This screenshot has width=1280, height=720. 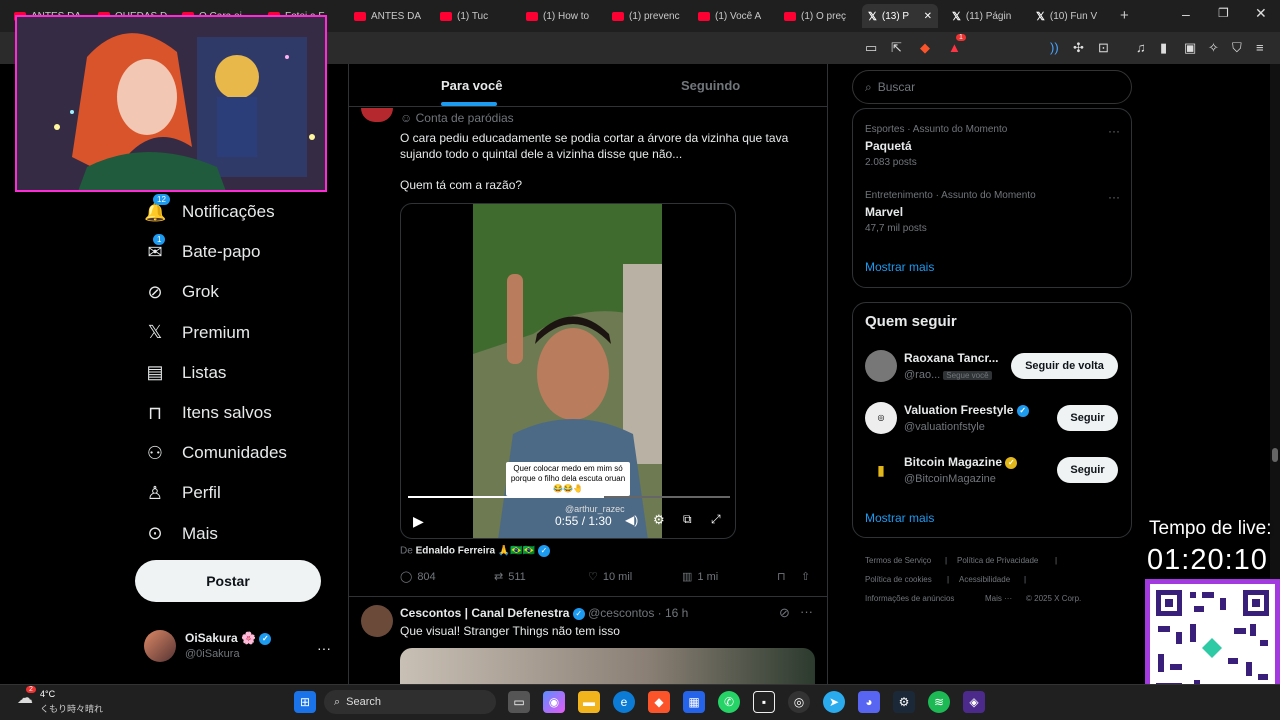 What do you see at coordinates (209, 211) in the screenshot?
I see `sidebar-item-notifica-es: 🔔 12 Notificações` at bounding box center [209, 211].